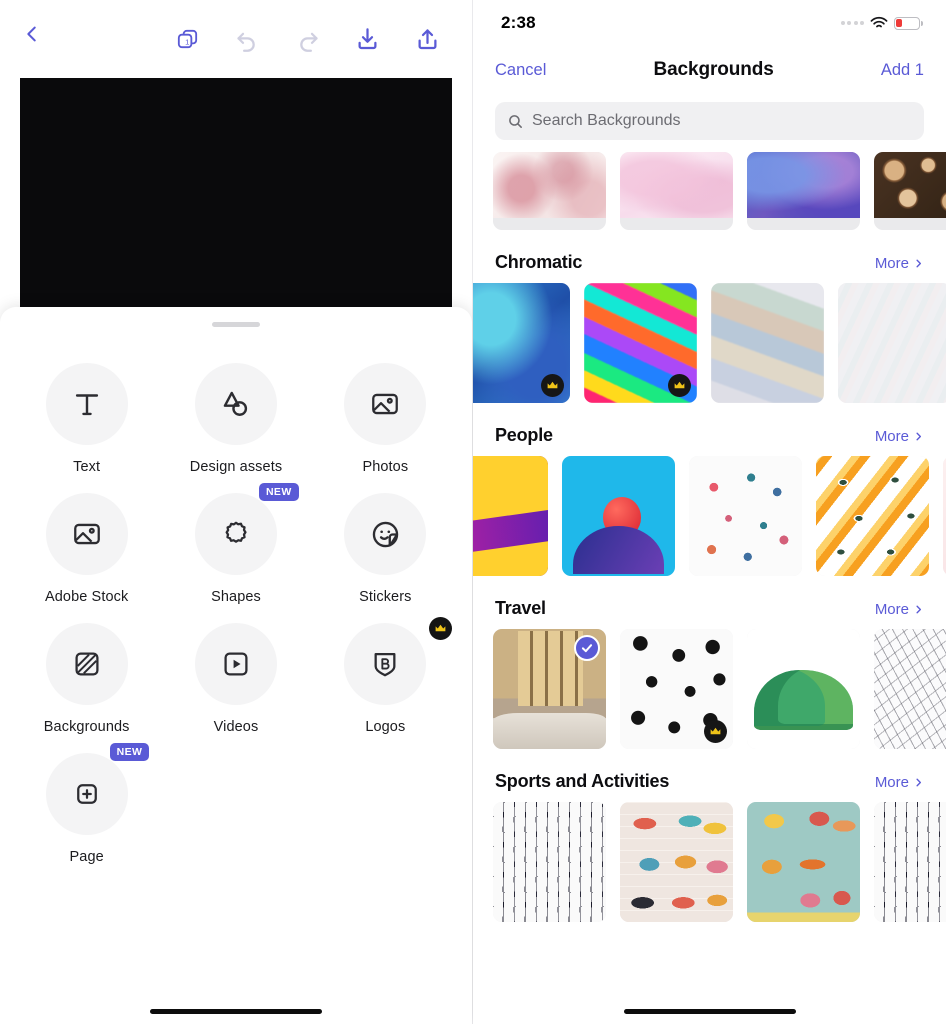  What do you see at coordinates (87, 597) in the screenshot?
I see `tool-label: Adobe Stock` at bounding box center [87, 597].